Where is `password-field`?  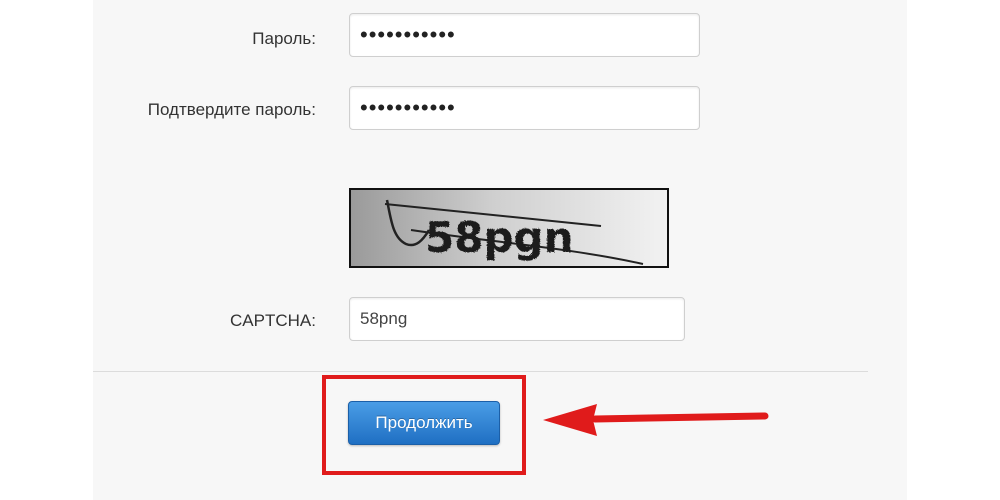 password-field is located at coordinates (524, 35).